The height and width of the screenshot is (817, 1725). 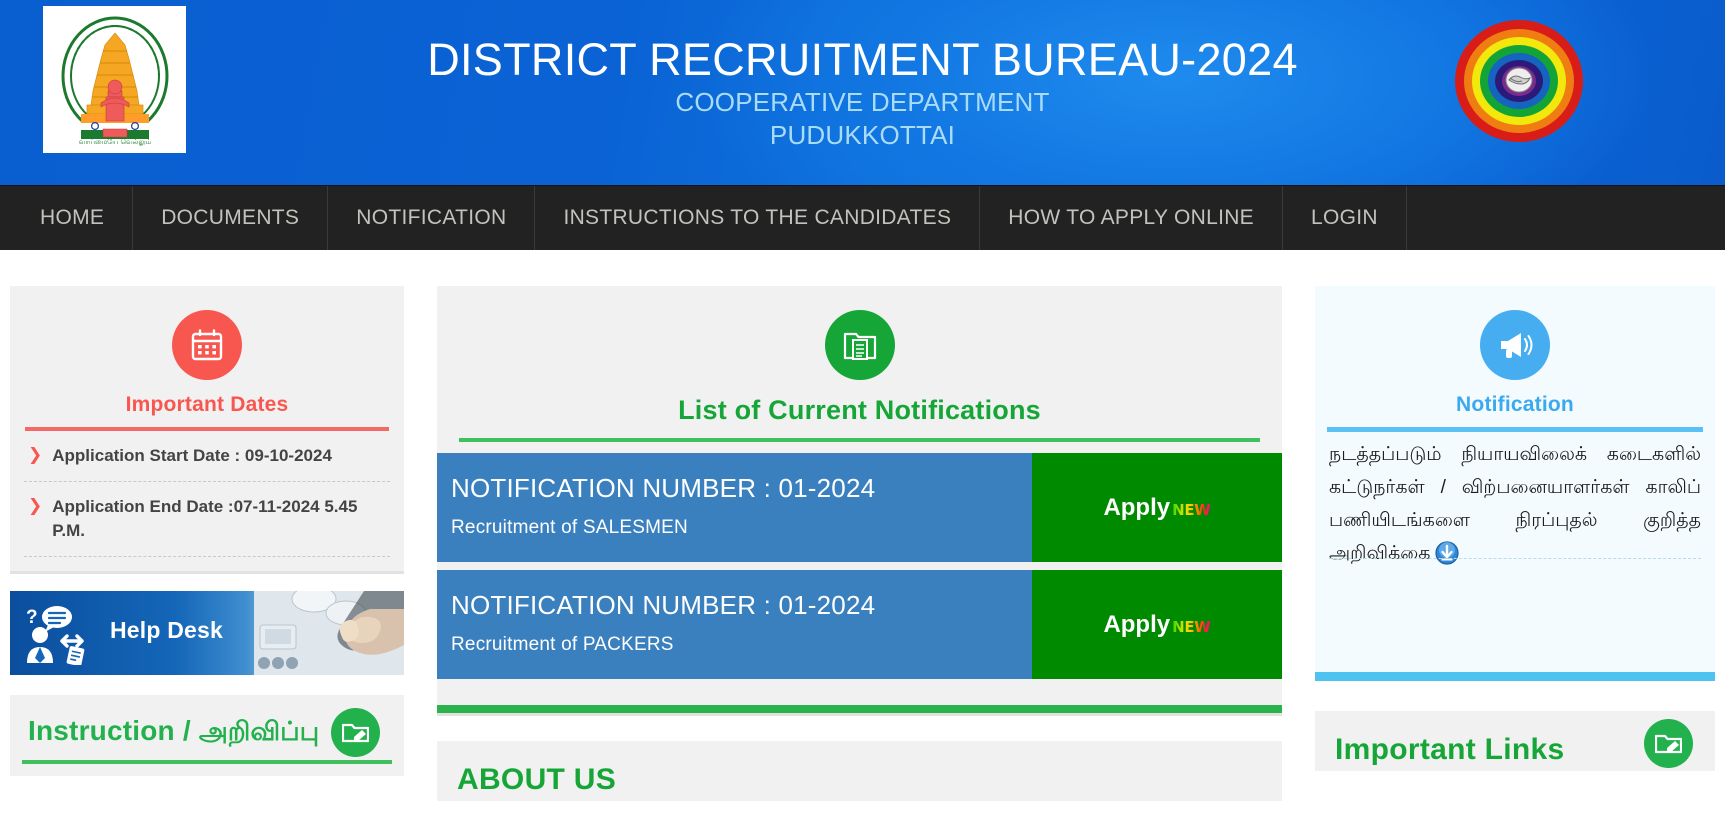 What do you see at coordinates (862, 102) in the screenshot?
I see `header-subtitle-department: COOPERATIVE DEPARTMENT` at bounding box center [862, 102].